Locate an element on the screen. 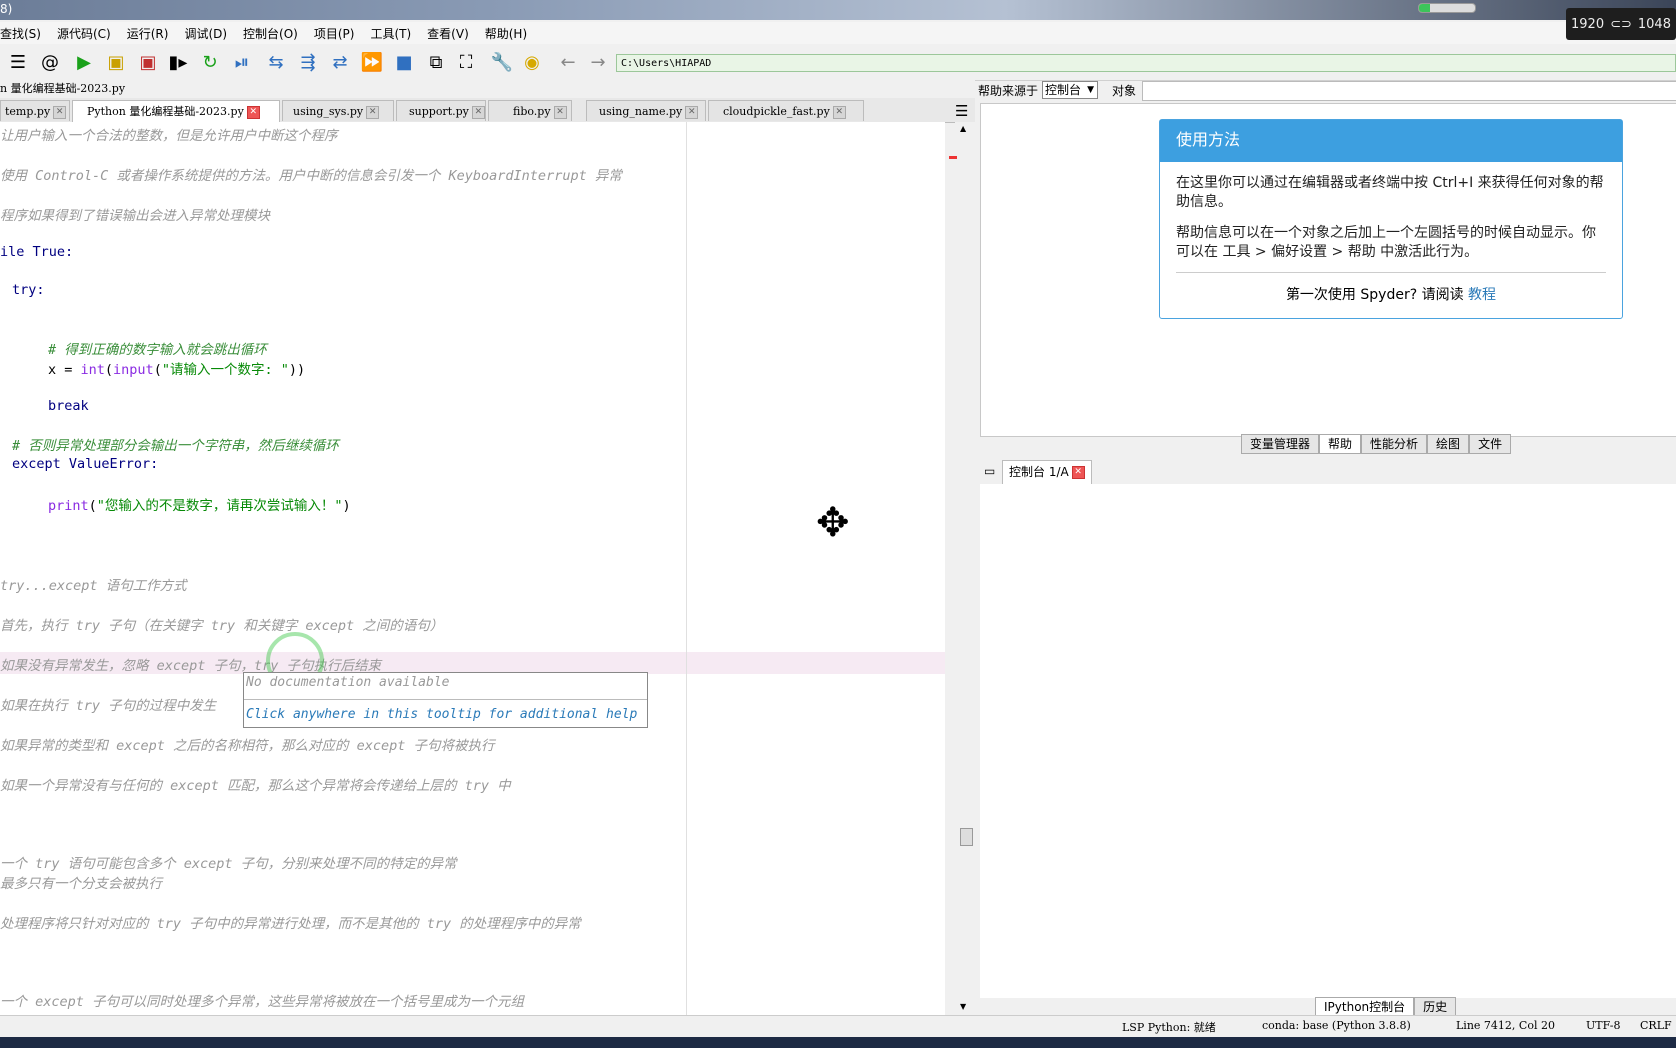 The height and width of the screenshot is (1048, 1676). code-line: ile True: is located at coordinates (37, 252).